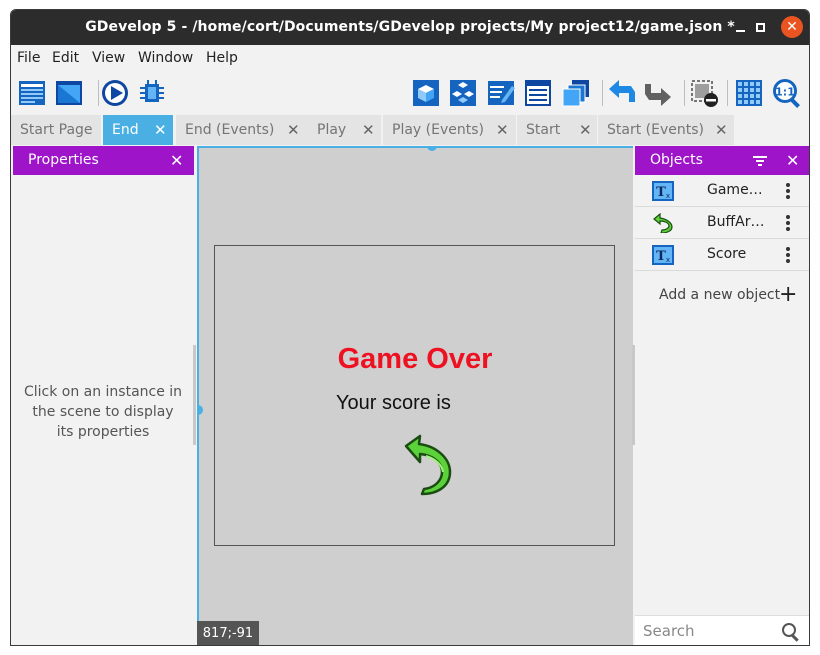  Describe the element at coordinates (332, 130) in the screenshot. I see `tab-label: Play` at that location.